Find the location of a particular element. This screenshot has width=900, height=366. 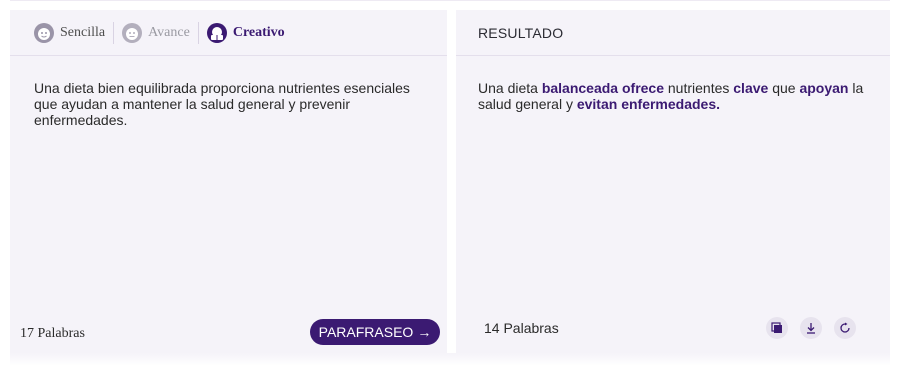

refresh-button is located at coordinates (845, 328).